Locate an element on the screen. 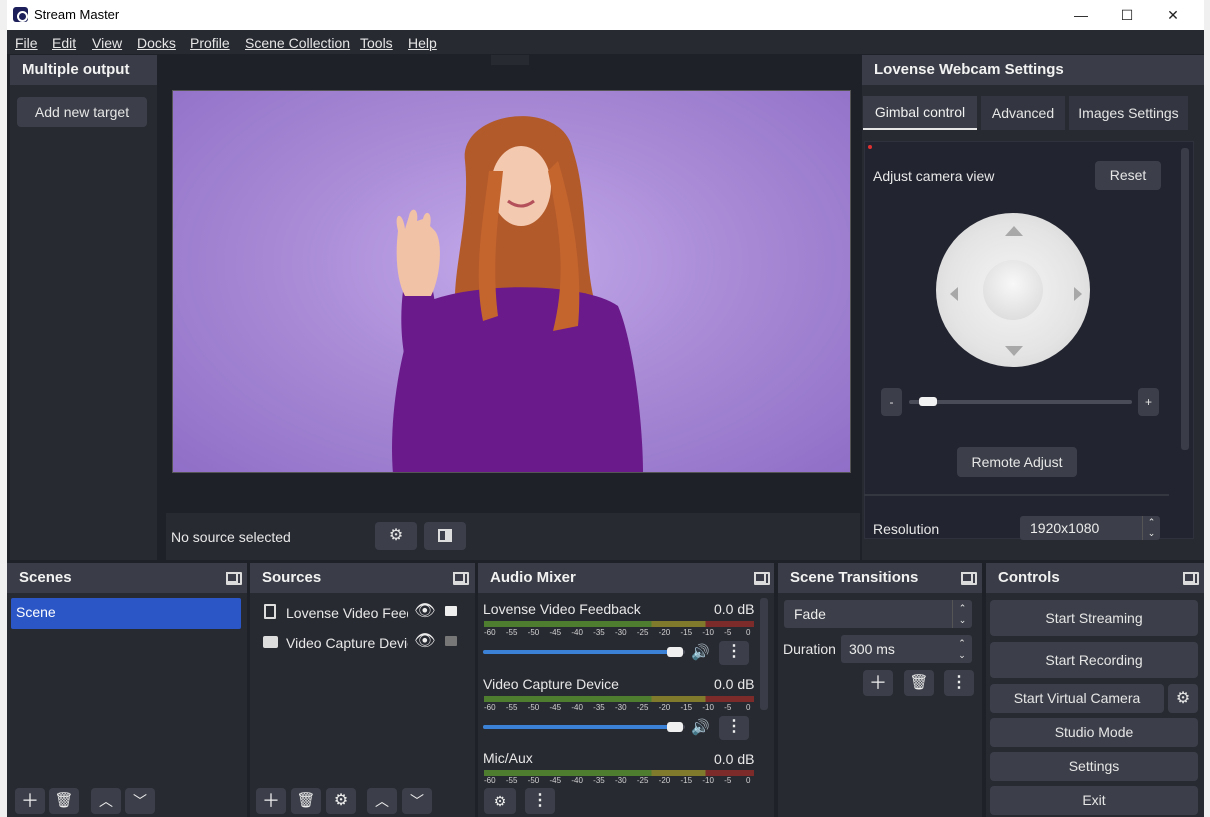 The height and width of the screenshot is (817, 1210). duration-field: 300 ms ⌃ ⌄ is located at coordinates (906, 649).